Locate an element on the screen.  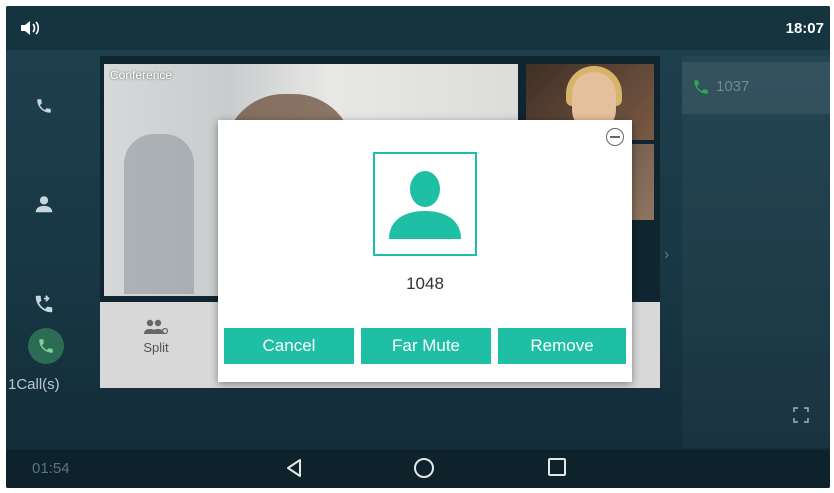
calls-count: 1Call(s) is located at coordinates (34, 384).